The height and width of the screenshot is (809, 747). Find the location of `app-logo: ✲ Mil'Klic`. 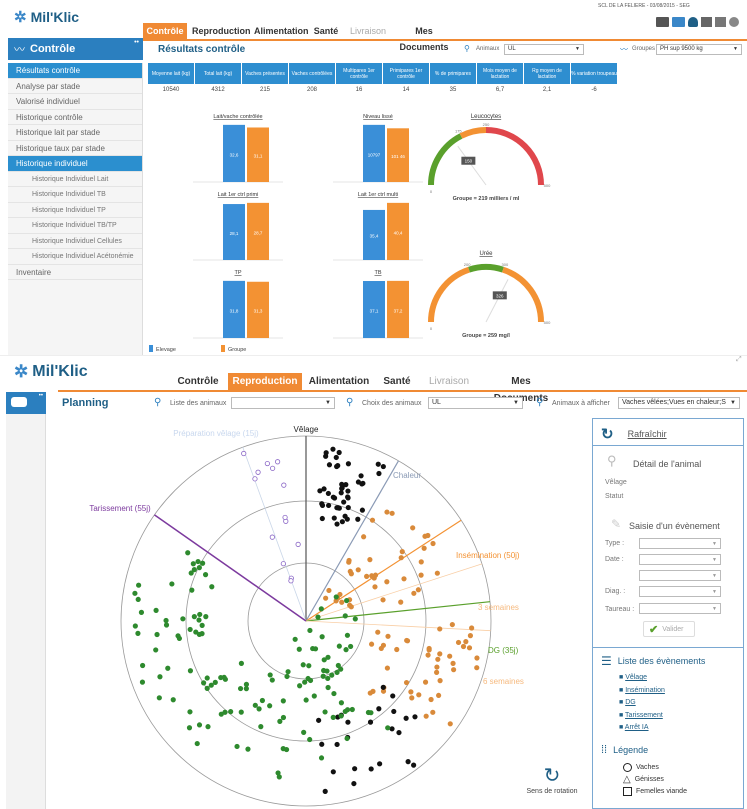

app-logo: ✲ Mil'Klic is located at coordinates (46, 17).